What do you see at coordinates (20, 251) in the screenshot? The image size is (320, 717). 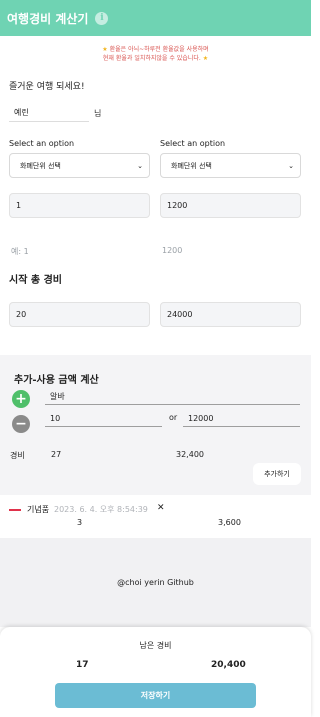 I see `example-left: 예: 1` at bounding box center [20, 251].